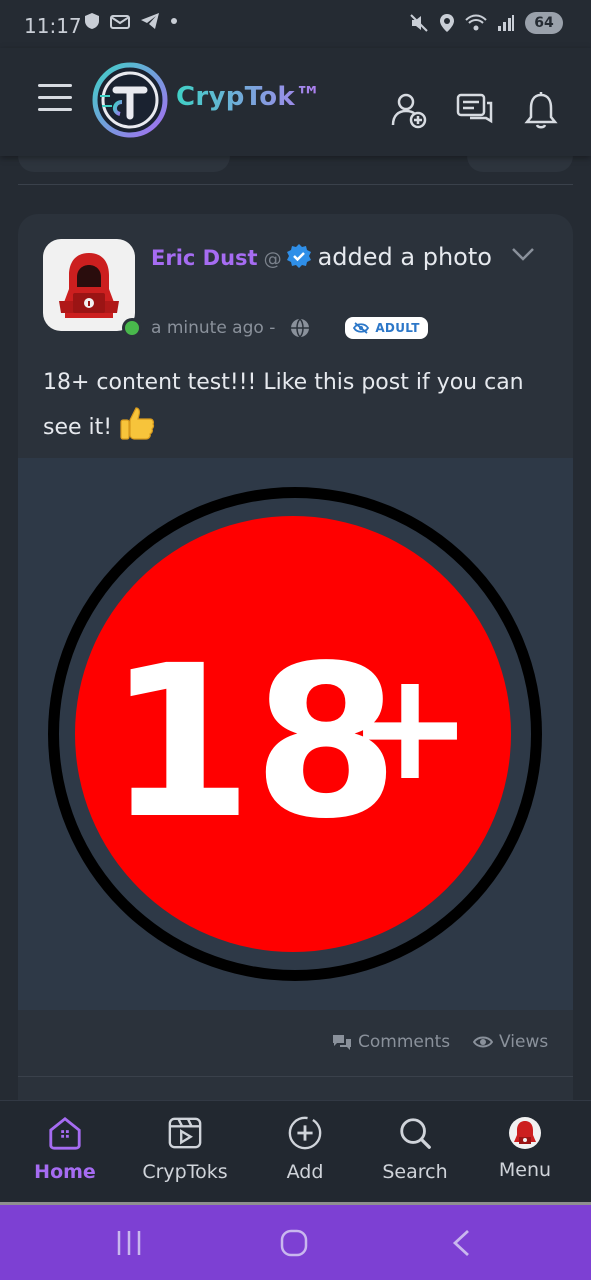 Image resolution: width=591 pixels, height=1280 pixels. What do you see at coordinates (204, 258) in the screenshot?
I see `author-name: Eric Dust` at bounding box center [204, 258].